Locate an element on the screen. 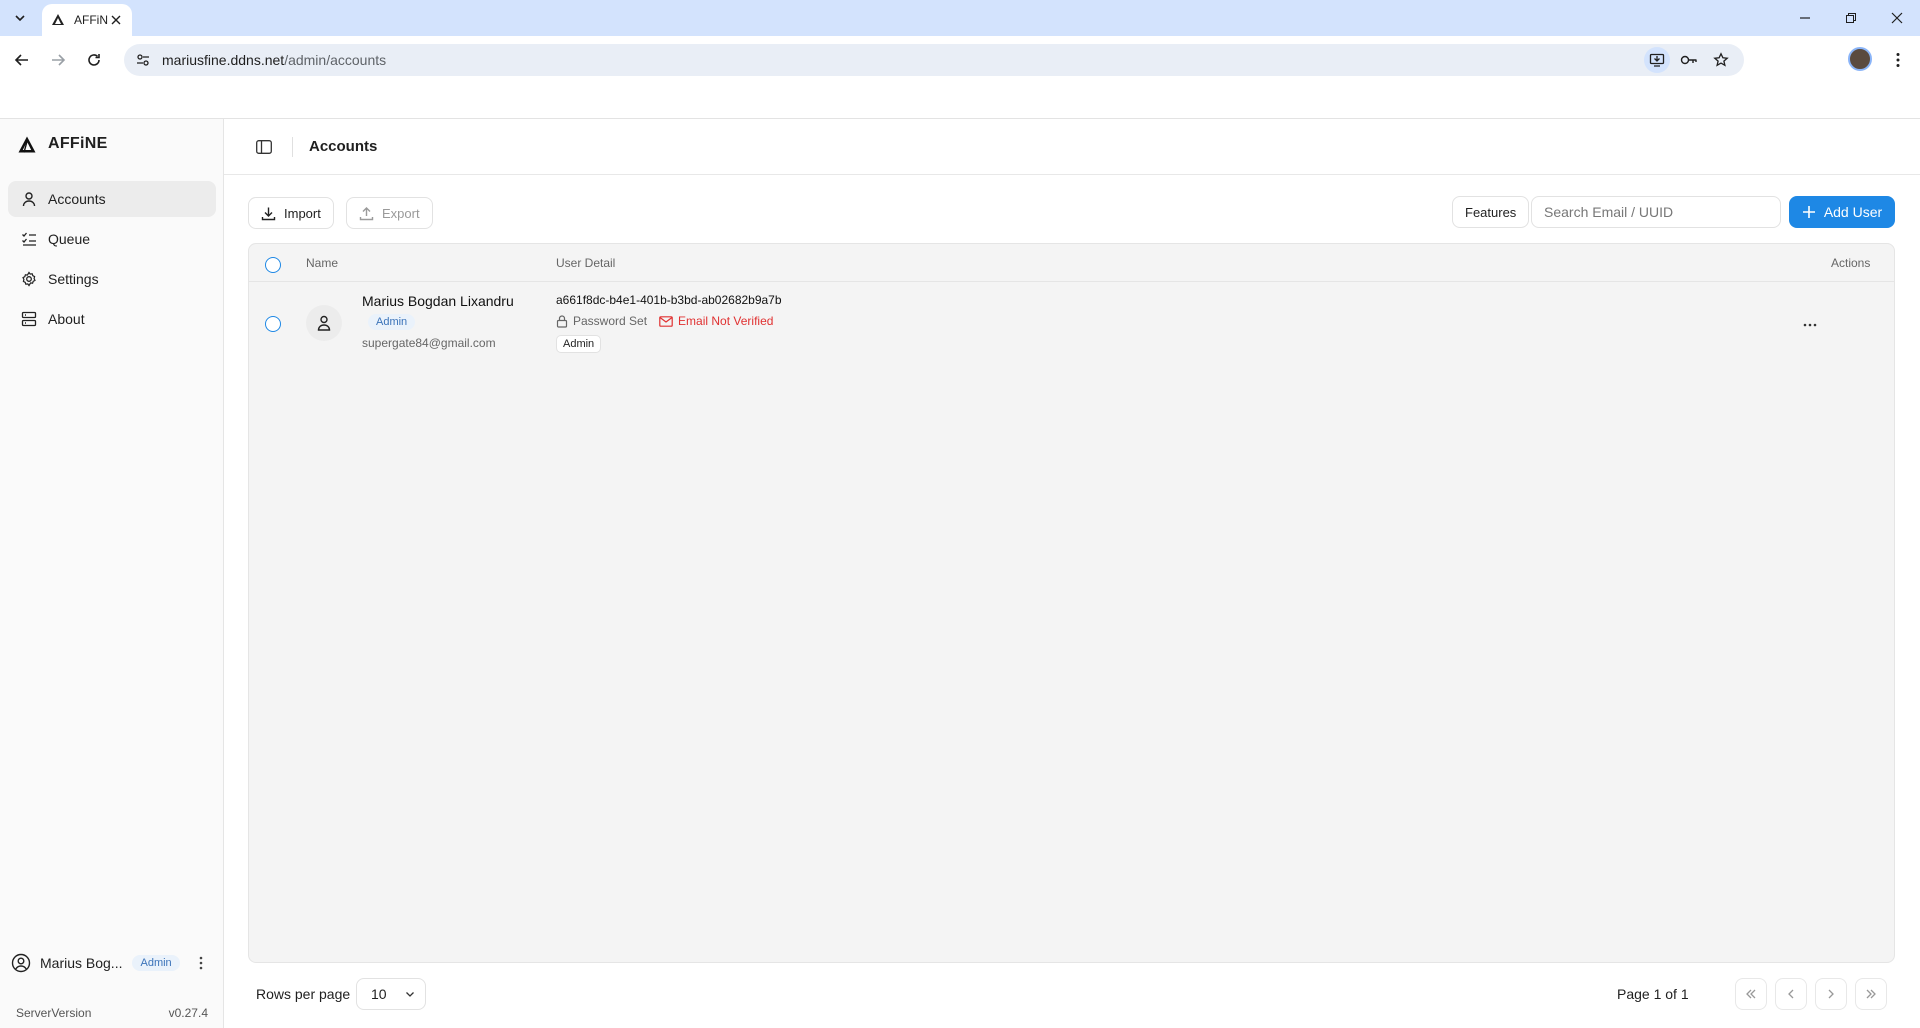 The width and height of the screenshot is (1920, 1028). row-select-checkbox is located at coordinates (273, 324).